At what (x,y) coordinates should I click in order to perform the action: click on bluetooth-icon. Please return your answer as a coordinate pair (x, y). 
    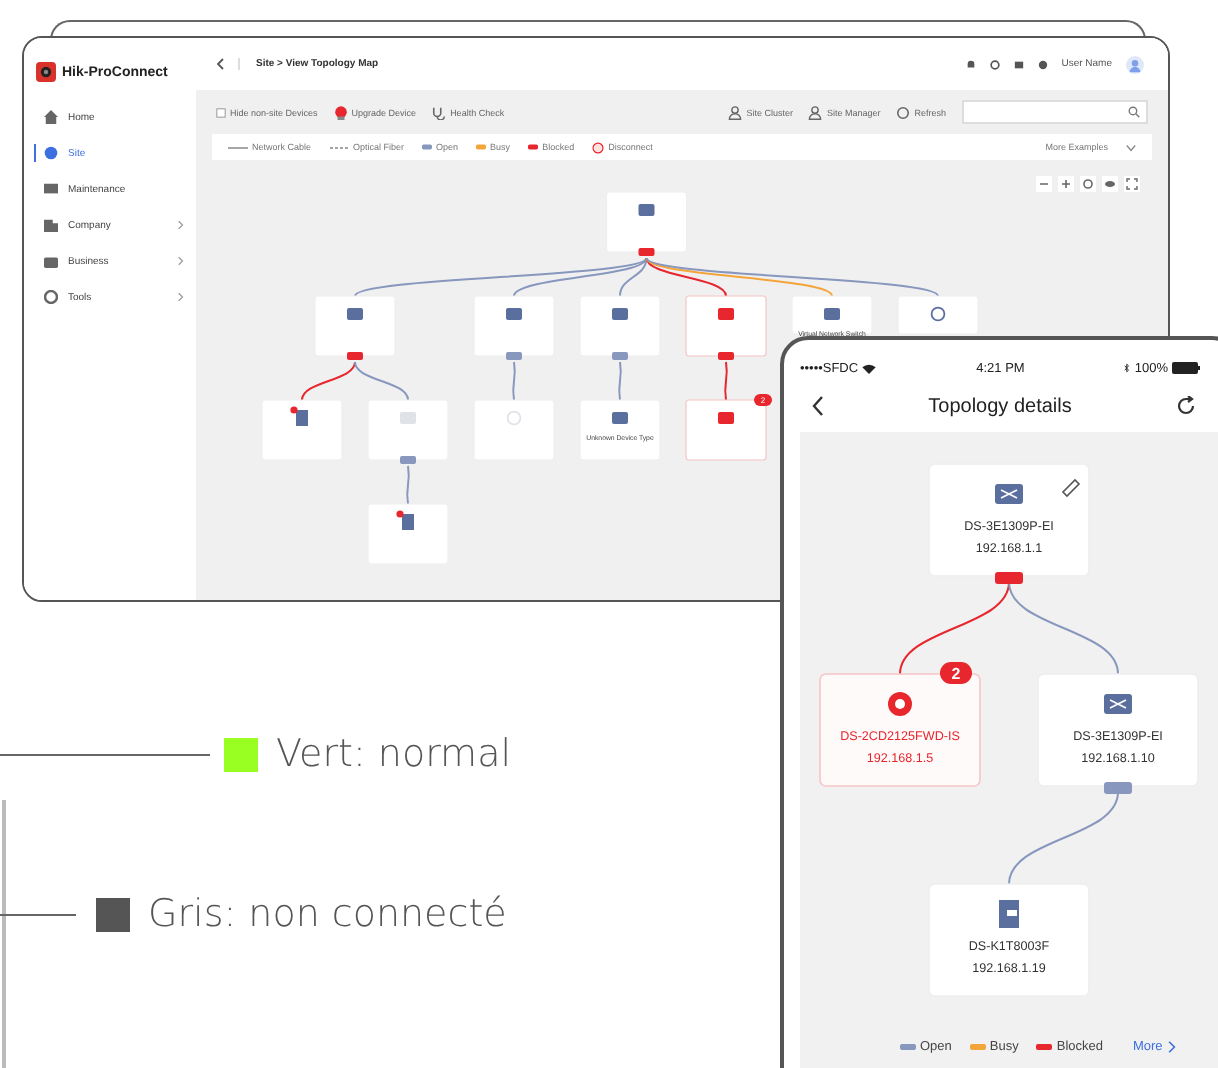
    Looking at the image, I should click on (1127, 368).